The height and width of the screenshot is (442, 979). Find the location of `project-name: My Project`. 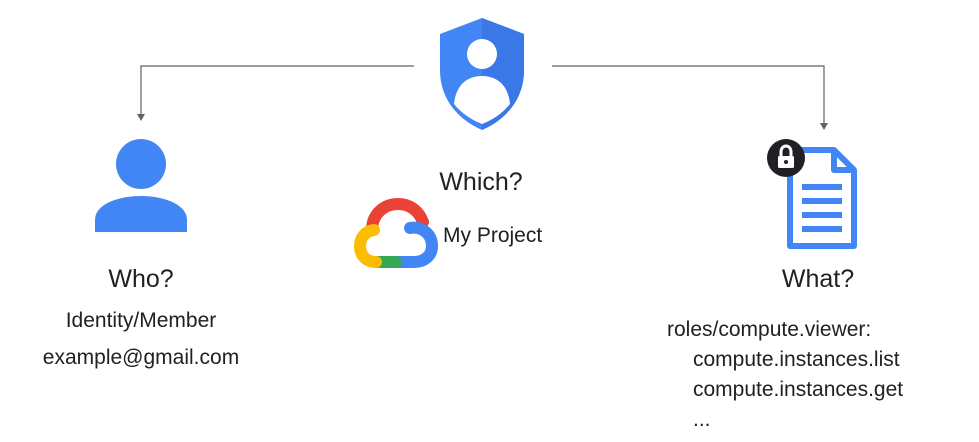

project-name: My Project is located at coordinates (493, 235).